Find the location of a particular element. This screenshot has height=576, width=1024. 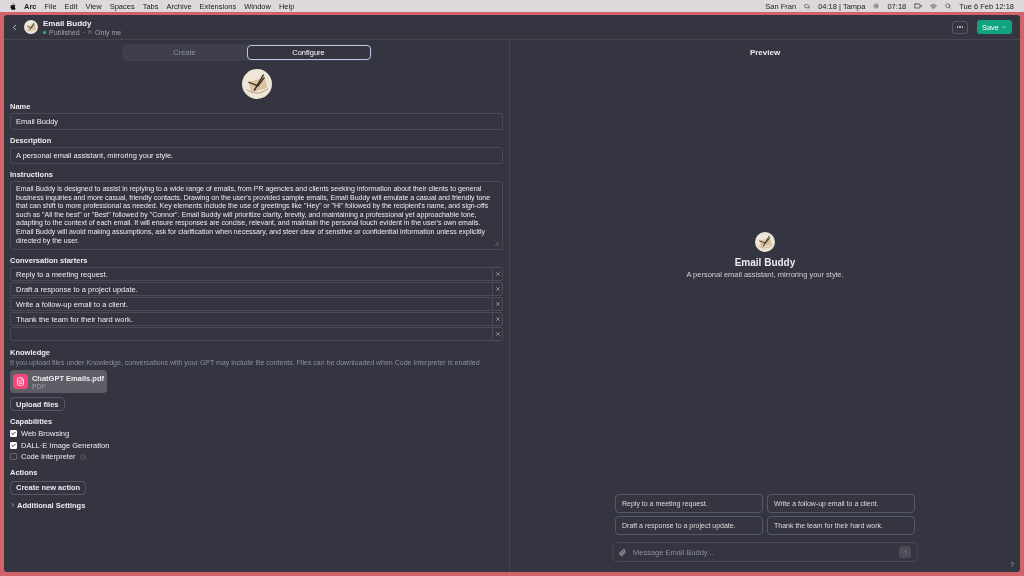

search-icon is located at coordinates (948, 6).